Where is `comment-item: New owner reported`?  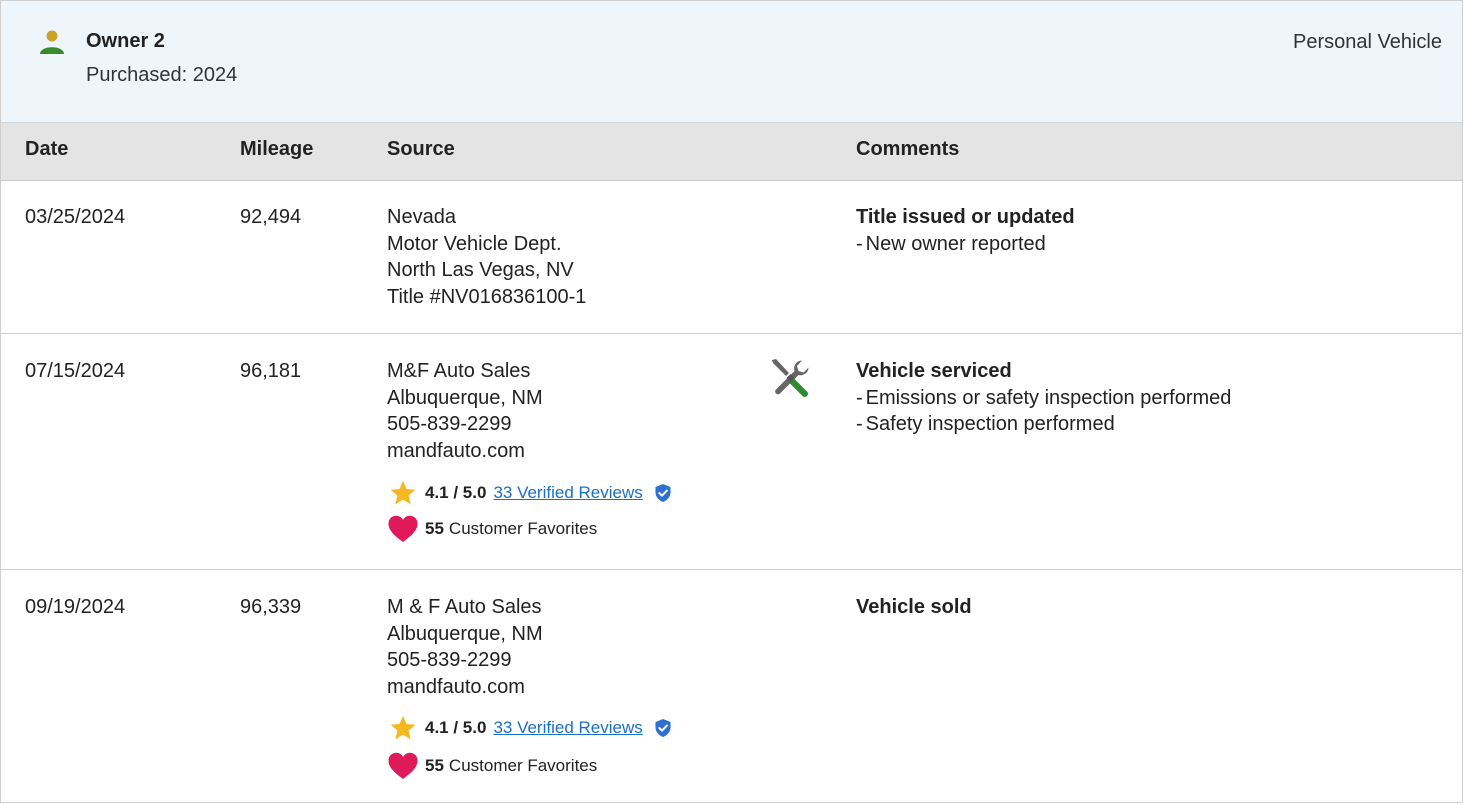
comment-item: New owner reported is located at coordinates (965, 244).